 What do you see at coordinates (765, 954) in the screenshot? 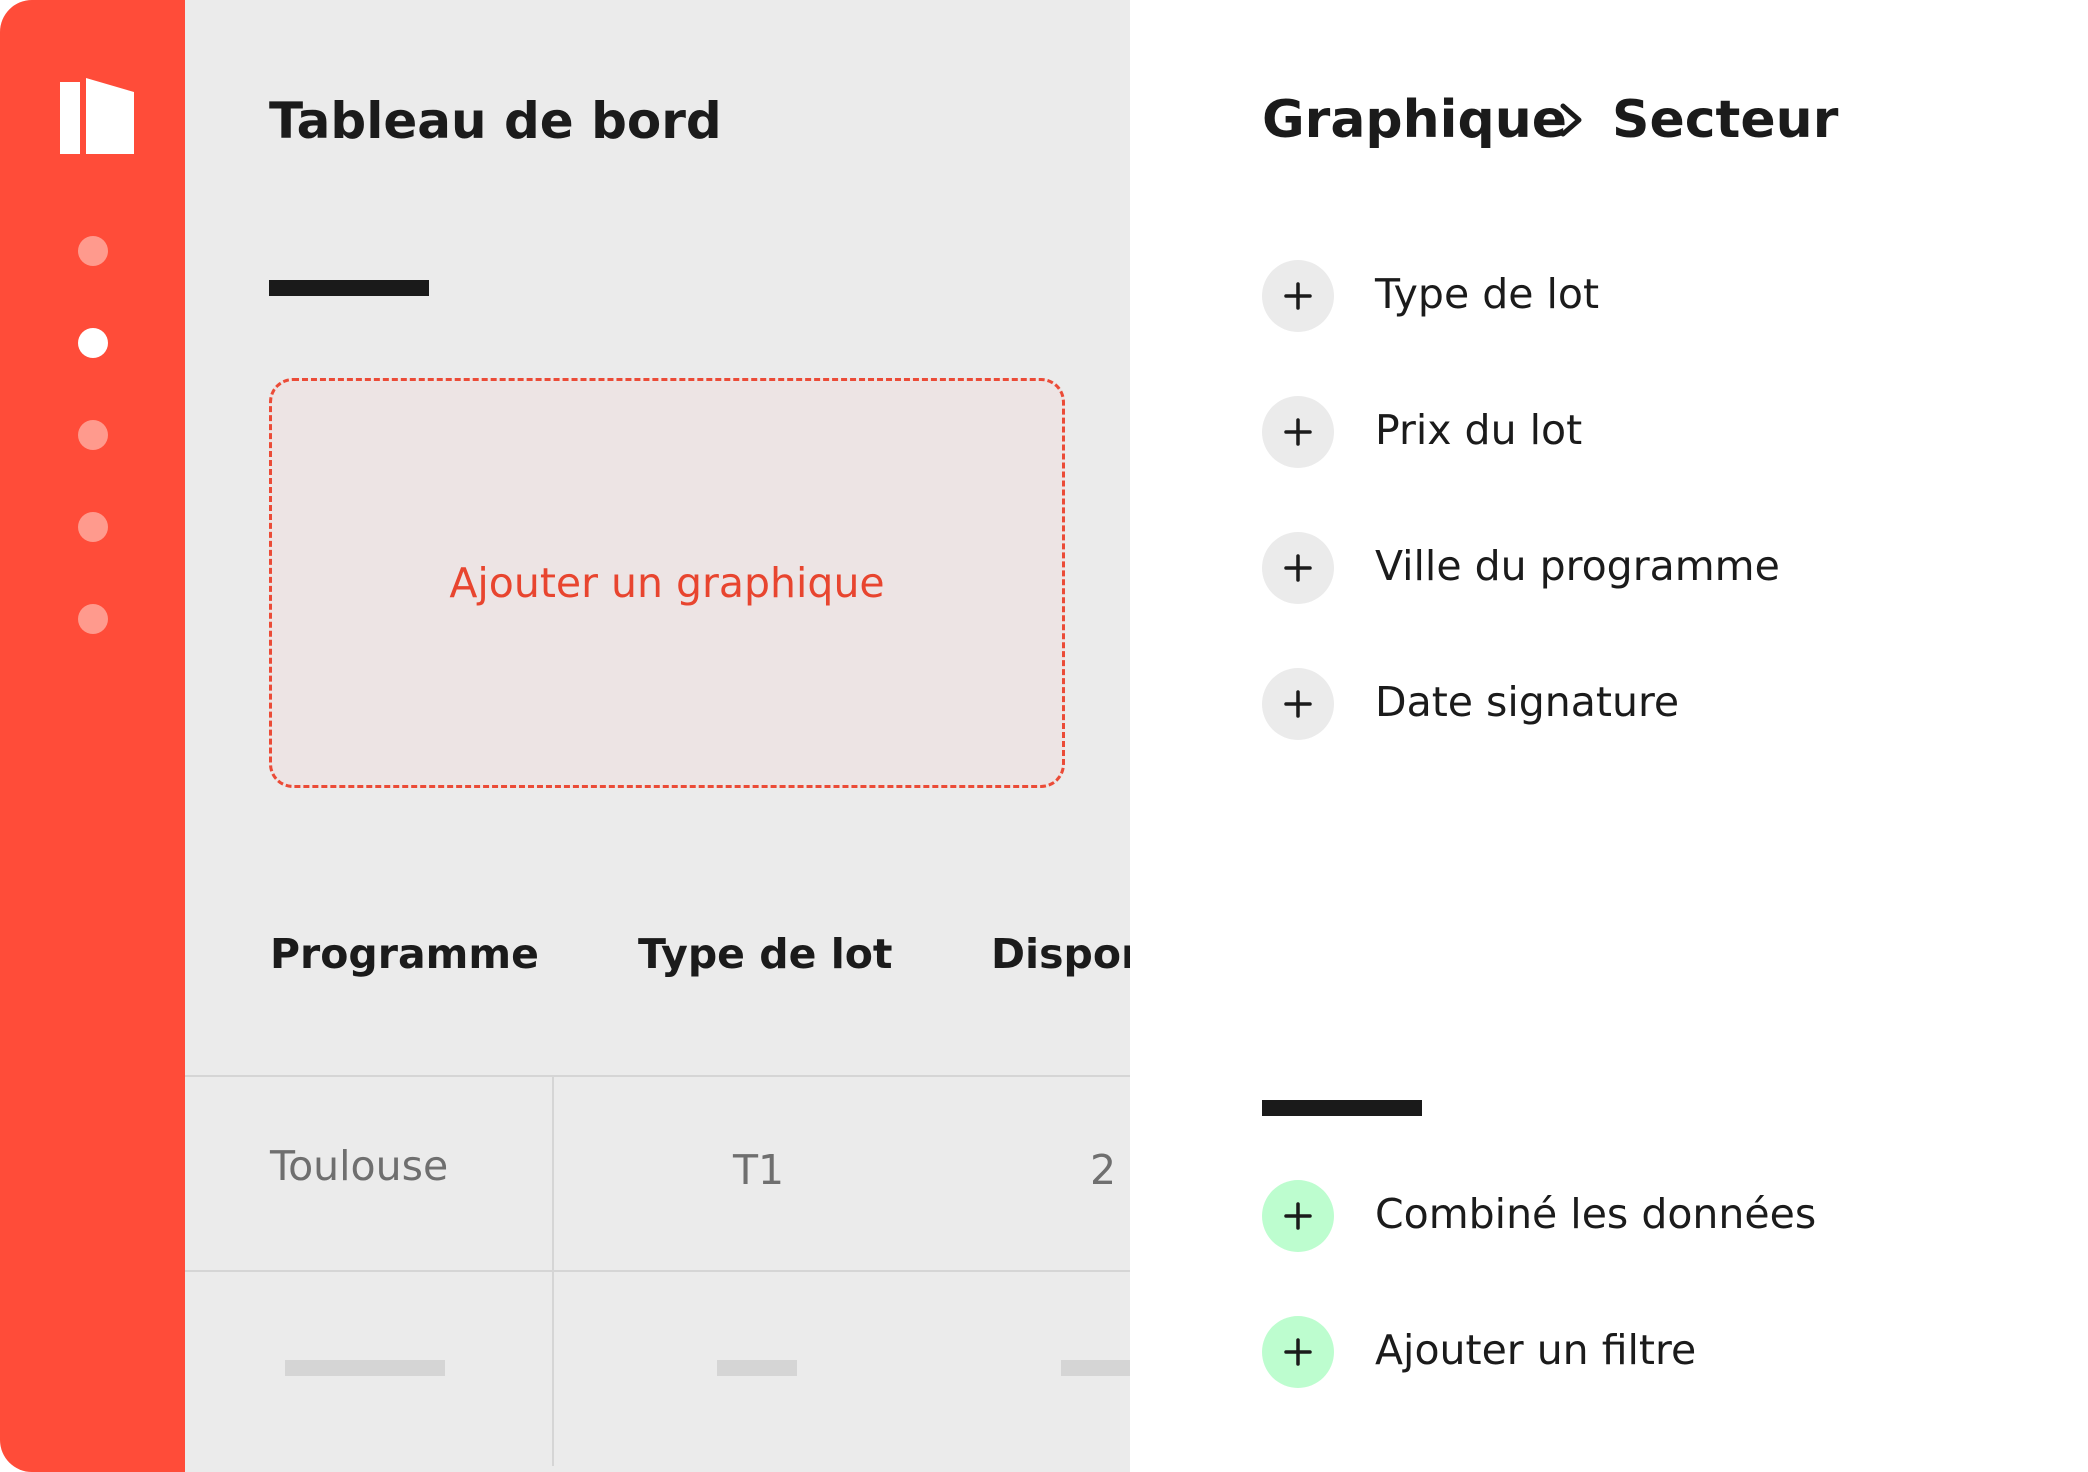
I see `column-header-type-de-lot: Type de lot` at bounding box center [765, 954].